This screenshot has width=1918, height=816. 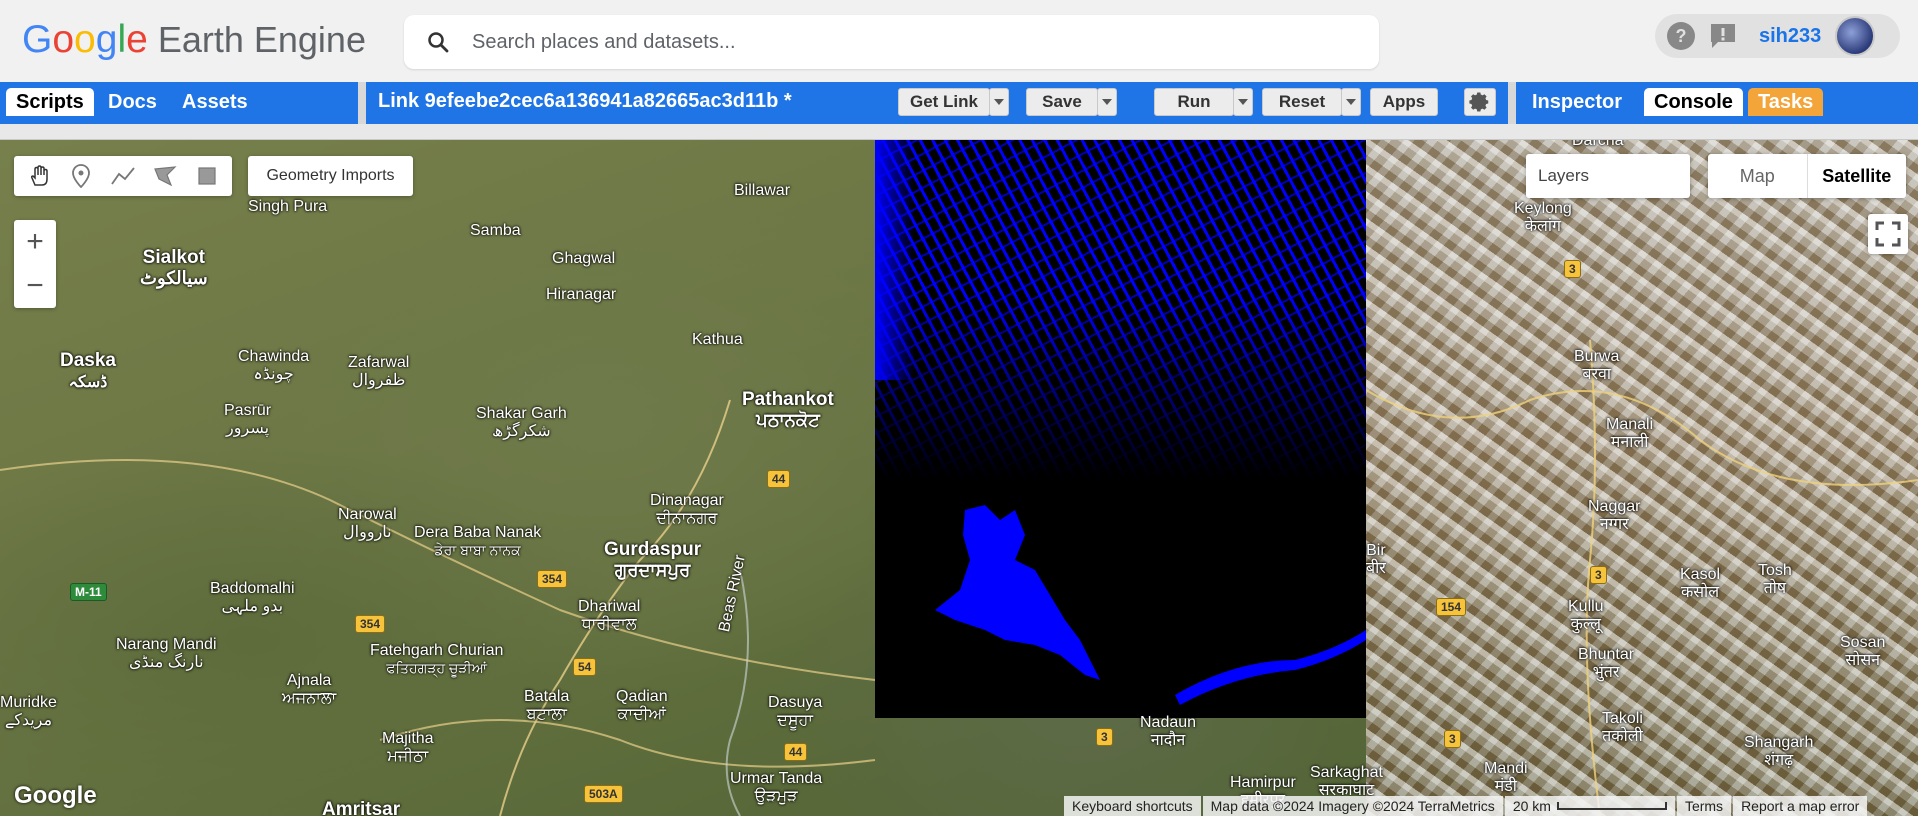 I want to click on user-name: sih233, so click(x=1790, y=36).